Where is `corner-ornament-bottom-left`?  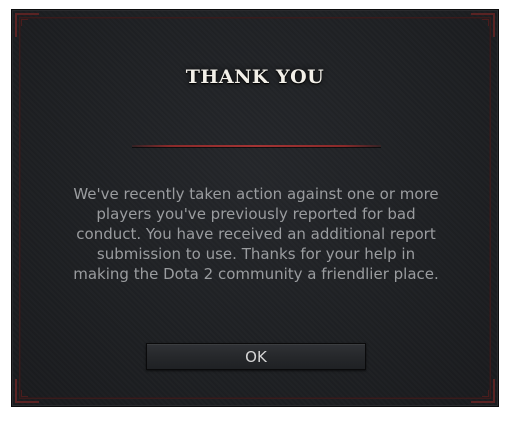 corner-ornament-bottom-left is located at coordinates (27, 391).